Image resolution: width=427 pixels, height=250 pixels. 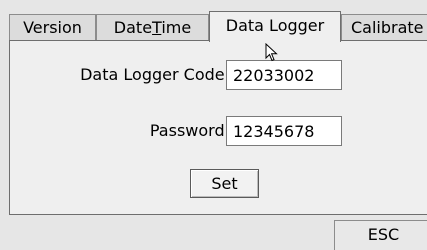 What do you see at coordinates (284, 131) in the screenshot?
I see `password-input` at bounding box center [284, 131].